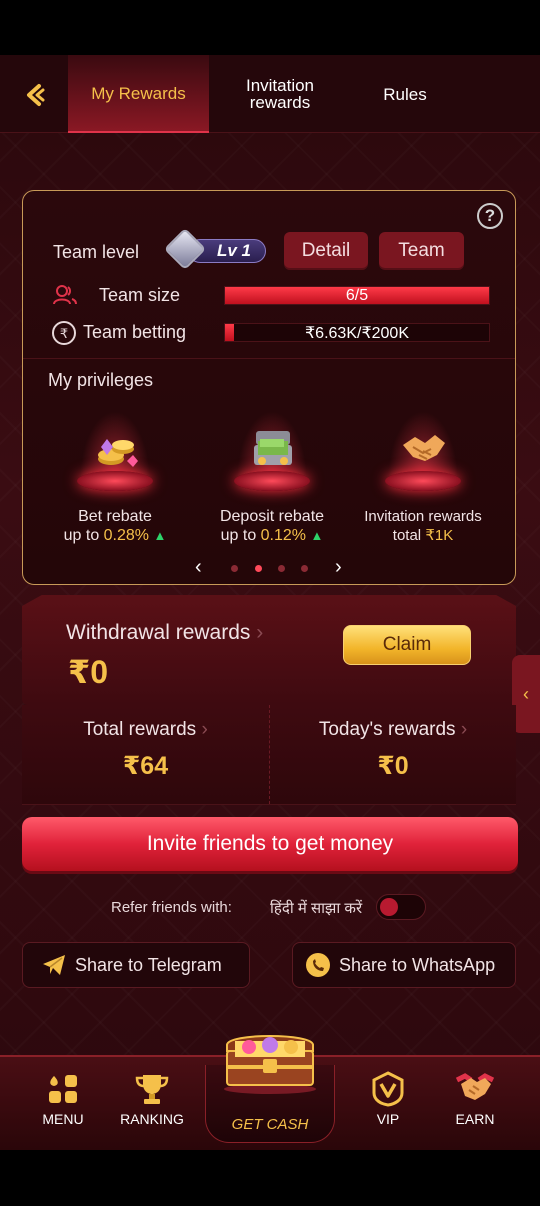  Describe the element at coordinates (388, 1089) in the screenshot. I see `vip-shield-icon` at that location.